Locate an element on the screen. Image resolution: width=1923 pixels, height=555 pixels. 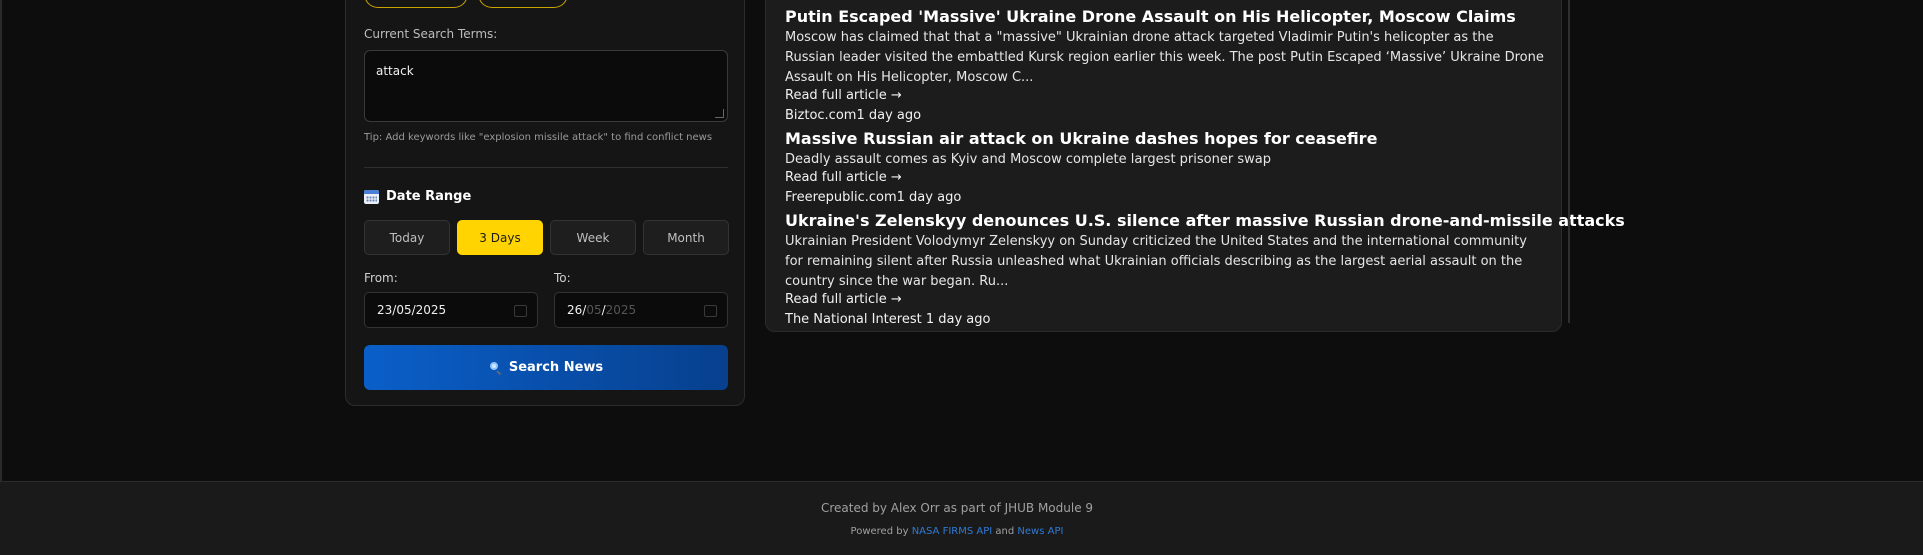
range-button-week: Week is located at coordinates (593, 237).